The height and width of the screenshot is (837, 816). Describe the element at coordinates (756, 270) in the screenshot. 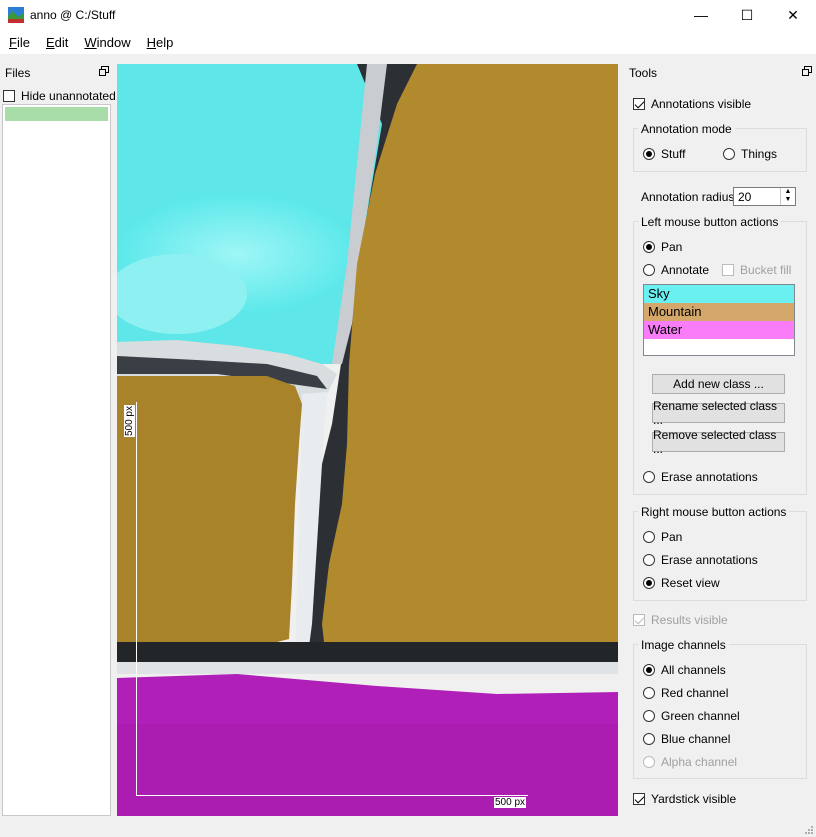

I see `bucket-fill-checkbox: Bucket fill` at that location.